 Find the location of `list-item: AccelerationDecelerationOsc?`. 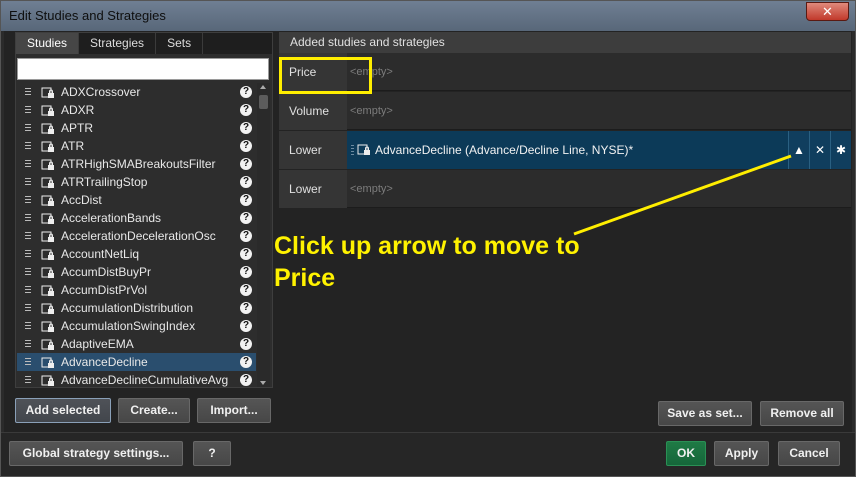

list-item: AccelerationDecelerationOsc? is located at coordinates (136, 236).